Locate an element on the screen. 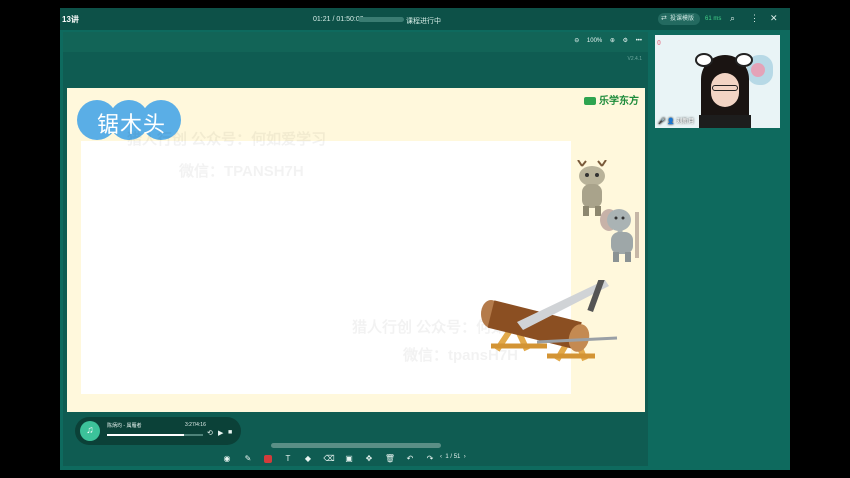 This screenshot has width=850, height=478. more-icon: ••• is located at coordinates (639, 41).